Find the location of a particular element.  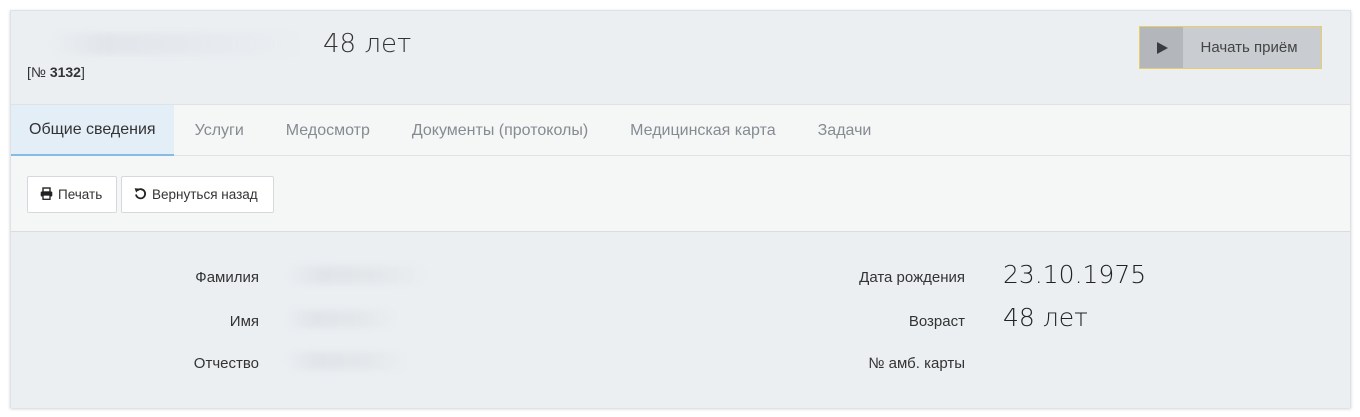

print-button: Печать is located at coordinates (72, 194).